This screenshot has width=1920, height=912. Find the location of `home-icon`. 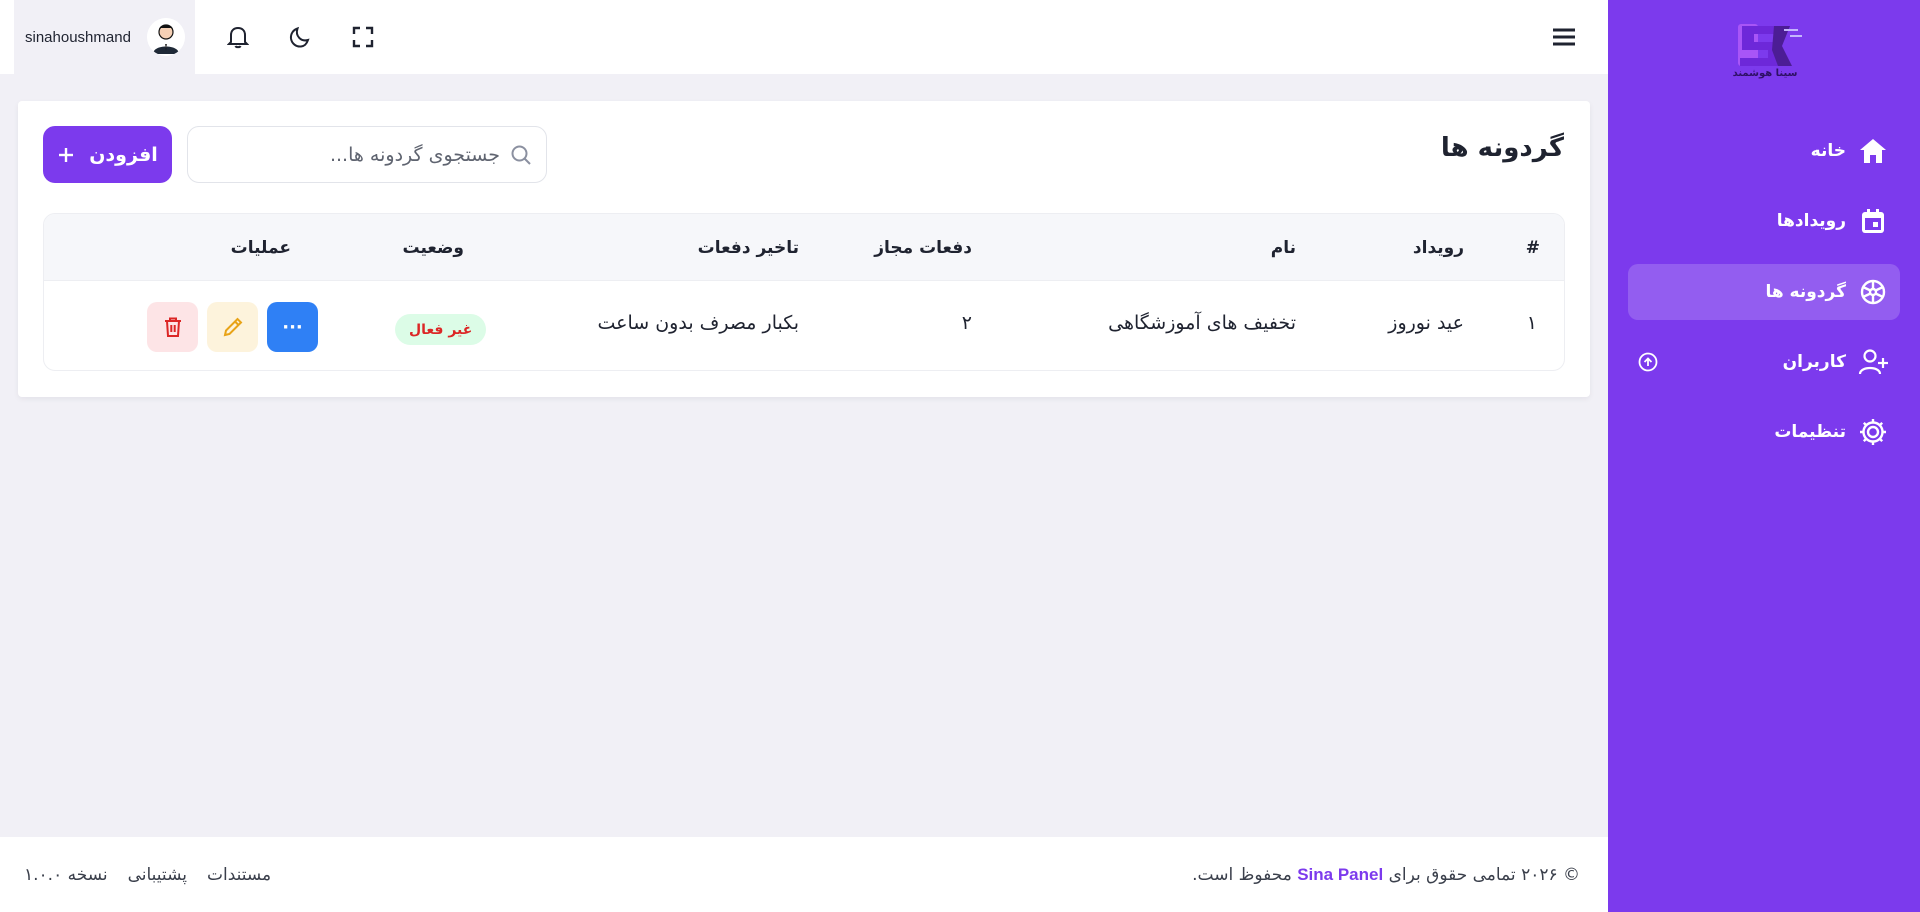

home-icon is located at coordinates (1873, 151).